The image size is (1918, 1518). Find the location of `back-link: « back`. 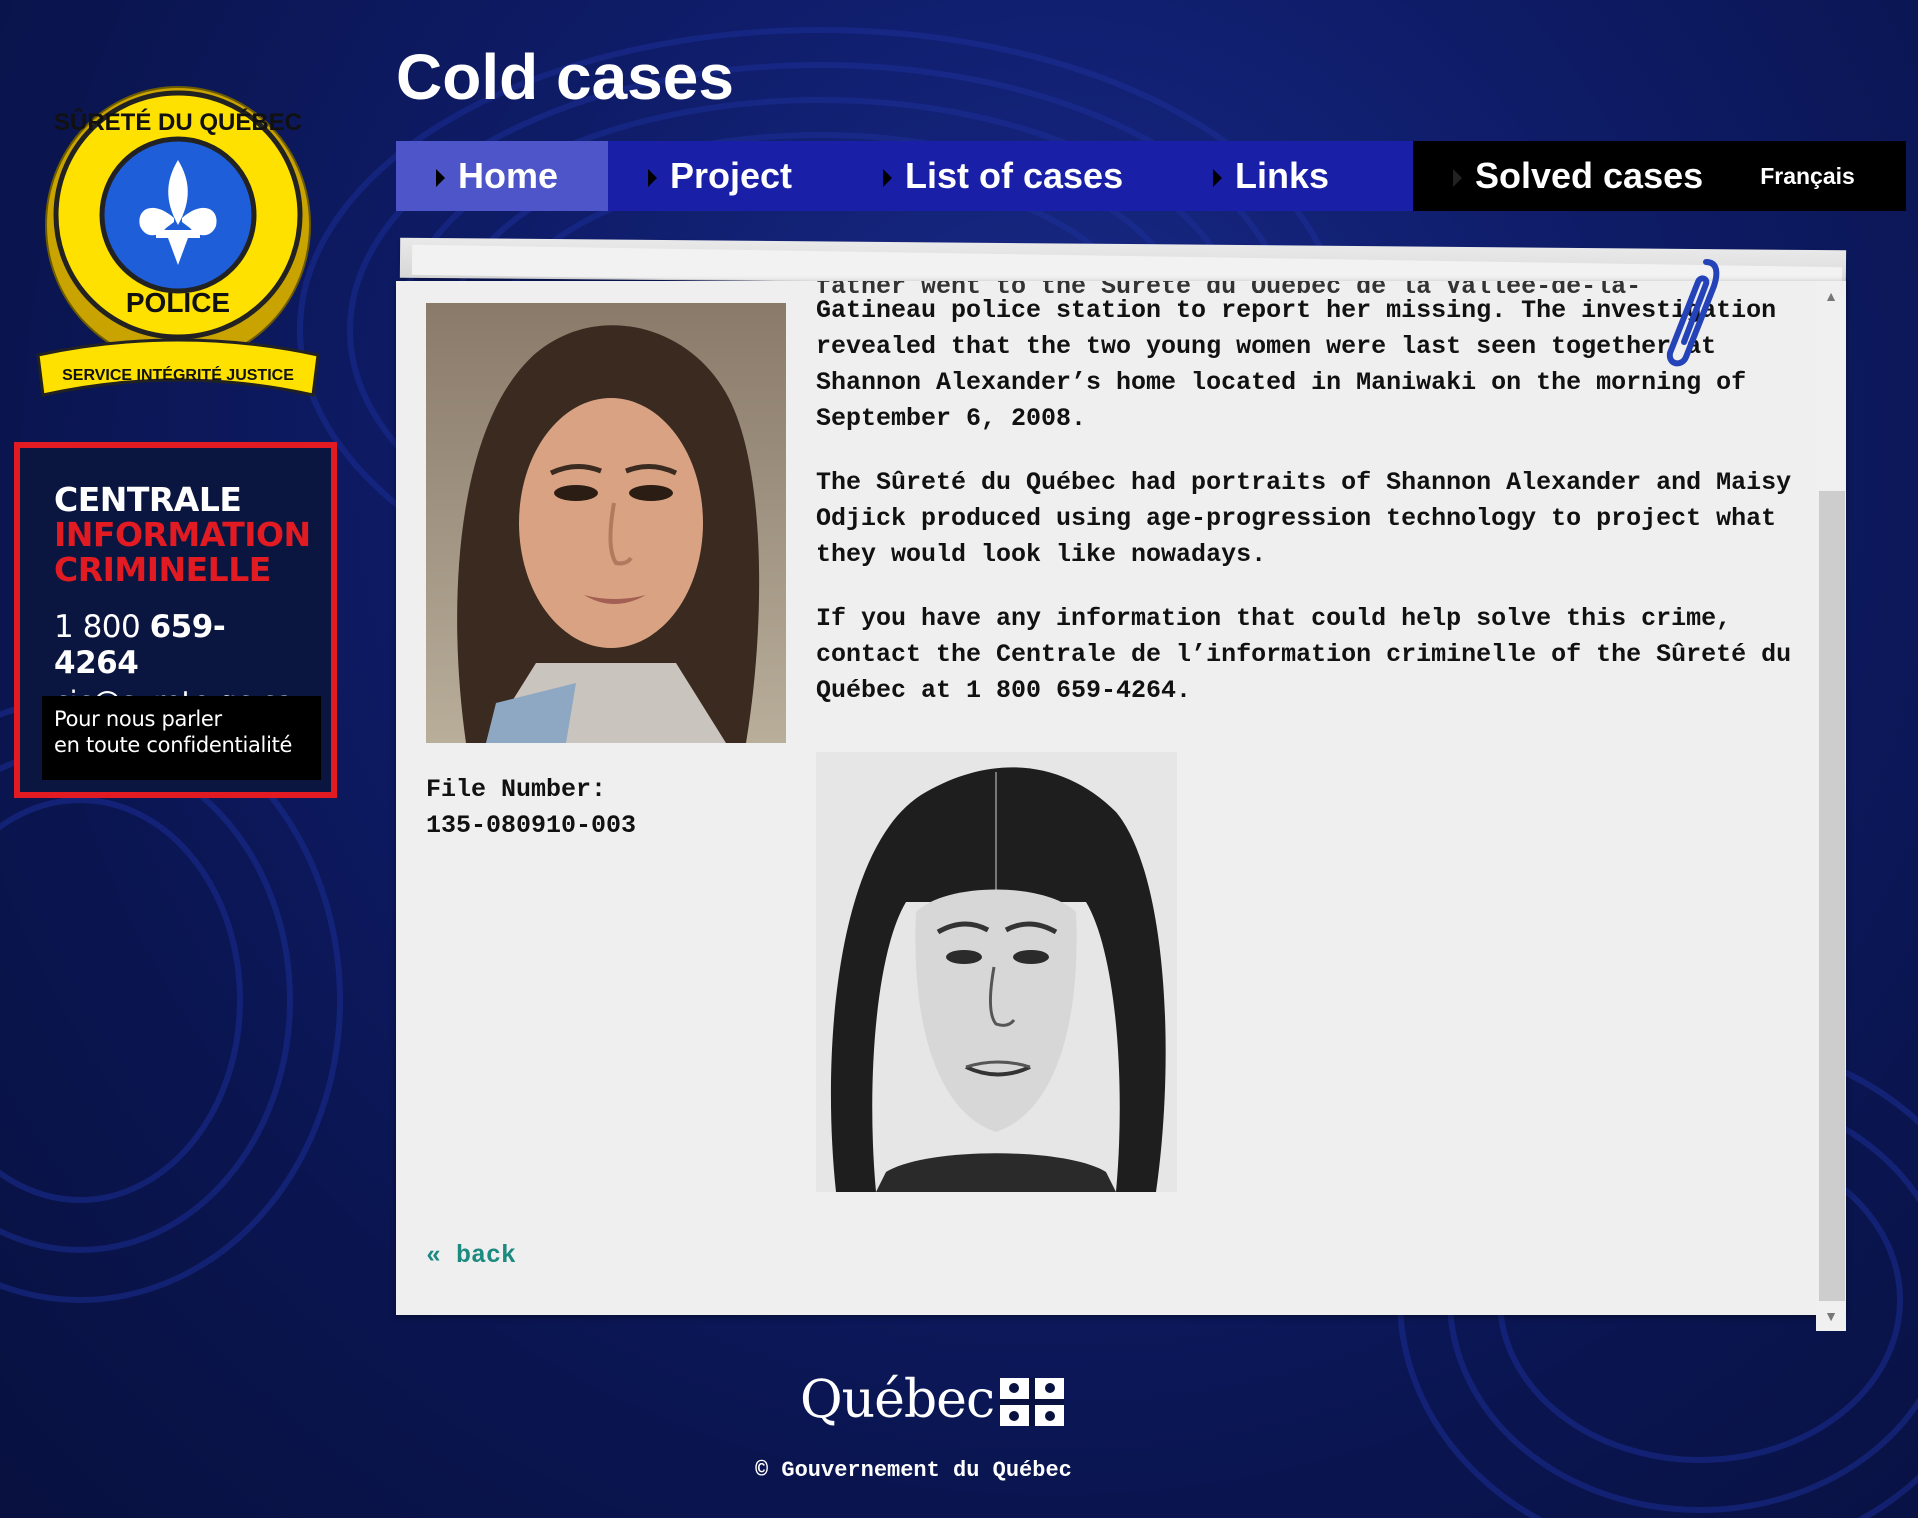

back-link: « back is located at coordinates (471, 1255).